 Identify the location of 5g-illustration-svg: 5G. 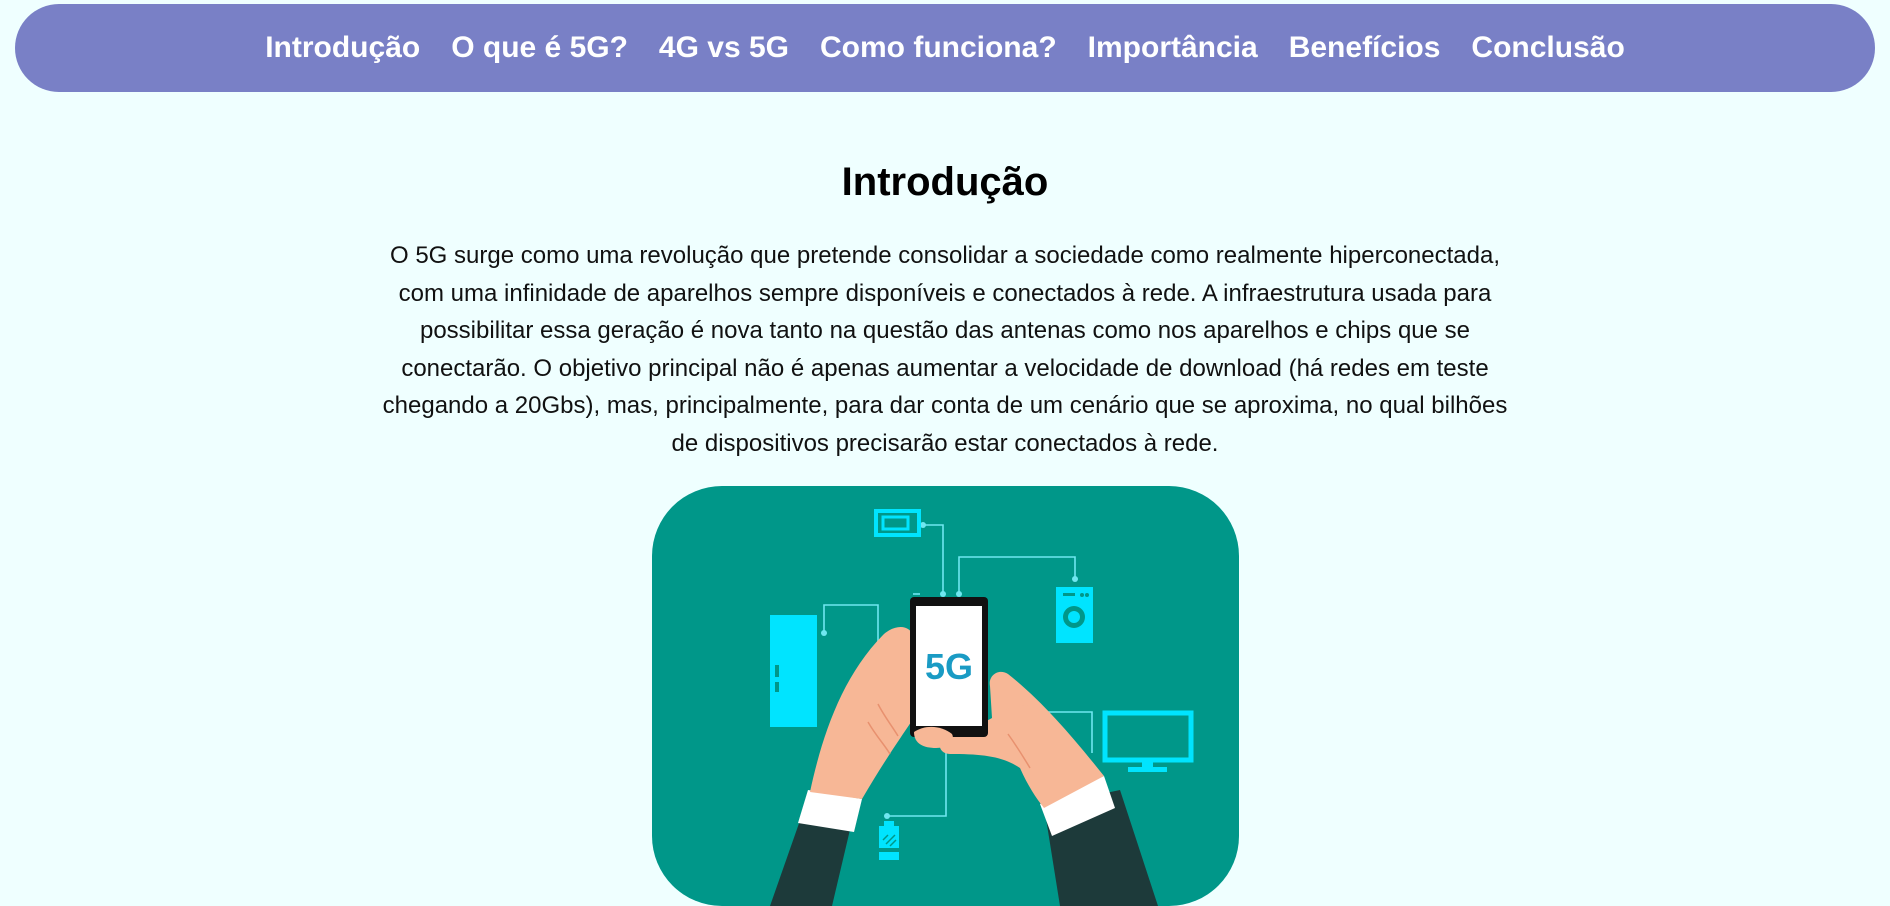
(982, 707).